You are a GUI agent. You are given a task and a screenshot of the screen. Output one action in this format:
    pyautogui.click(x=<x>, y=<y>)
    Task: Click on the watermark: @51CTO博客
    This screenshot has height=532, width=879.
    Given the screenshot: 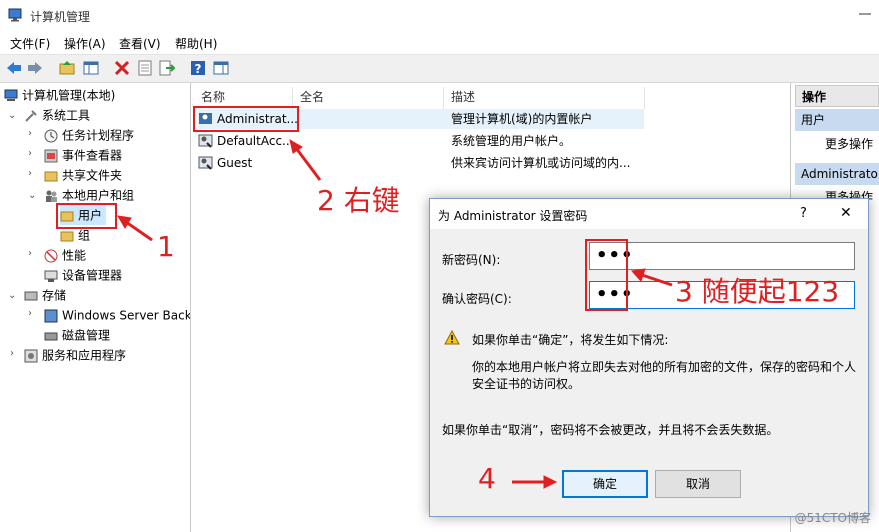 What is the action you would take?
    pyautogui.click(x=832, y=518)
    